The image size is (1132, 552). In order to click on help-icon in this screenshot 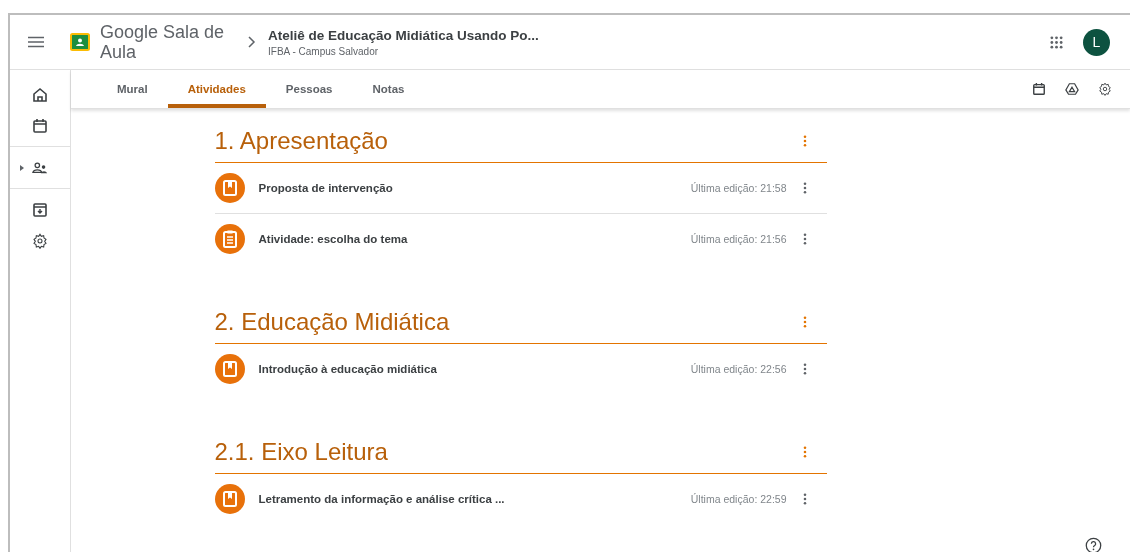, I will do `click(1093, 544)`.